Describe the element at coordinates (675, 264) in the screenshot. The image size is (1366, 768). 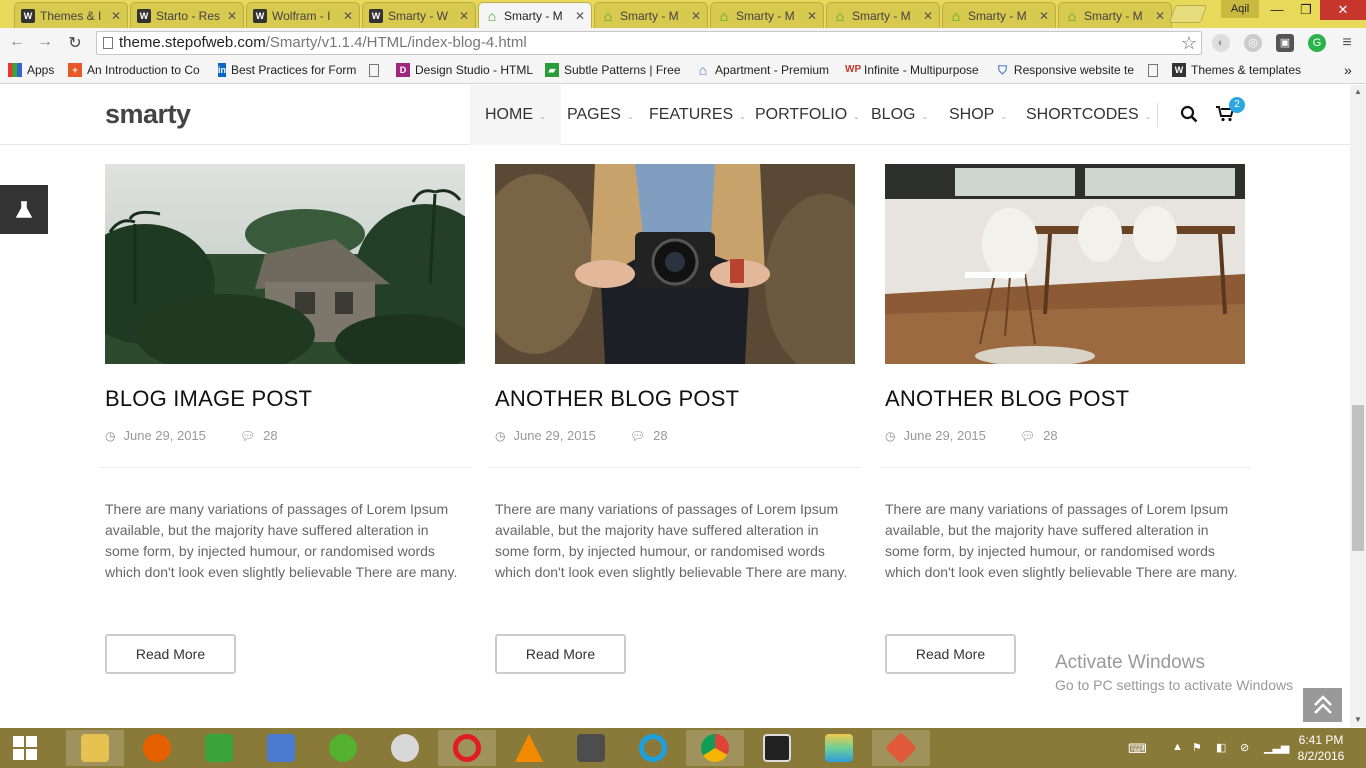
I see `post-image-camera` at that location.